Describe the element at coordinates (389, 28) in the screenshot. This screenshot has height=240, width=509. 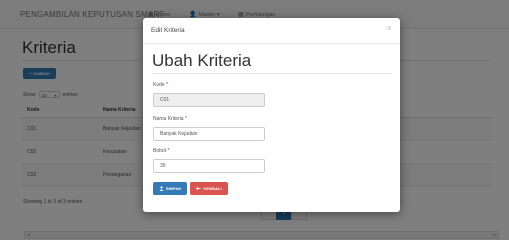
I see `close-icon: ×` at that location.